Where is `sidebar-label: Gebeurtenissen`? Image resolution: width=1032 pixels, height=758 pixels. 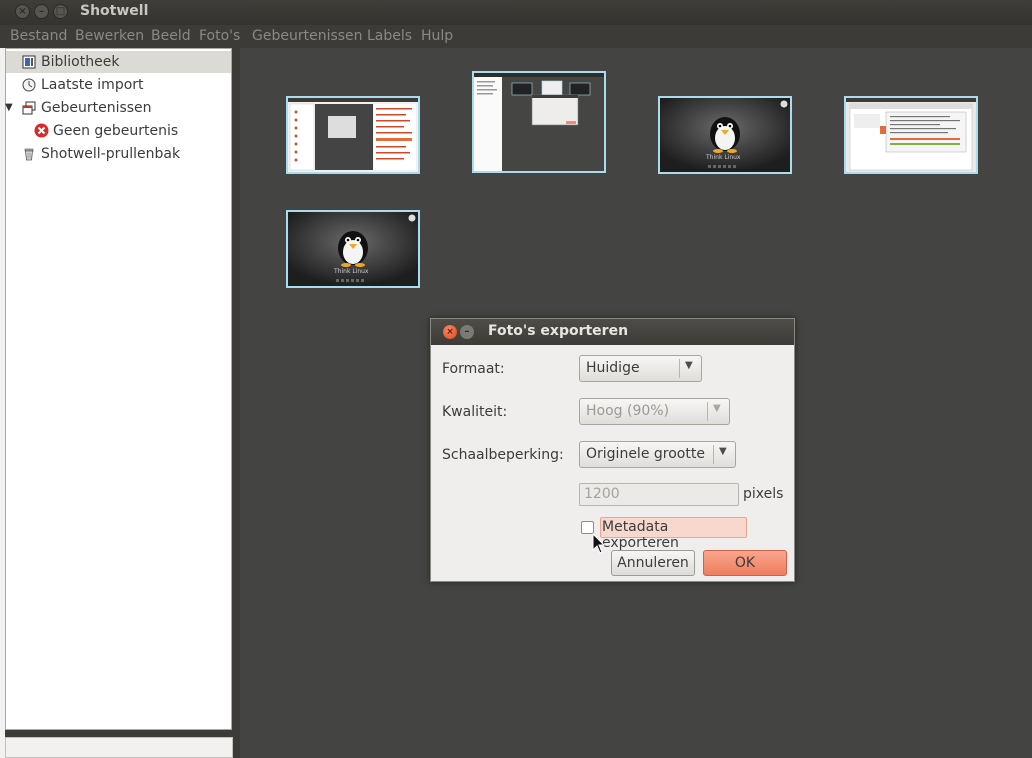
sidebar-label: Gebeurtenissen is located at coordinates (96, 108).